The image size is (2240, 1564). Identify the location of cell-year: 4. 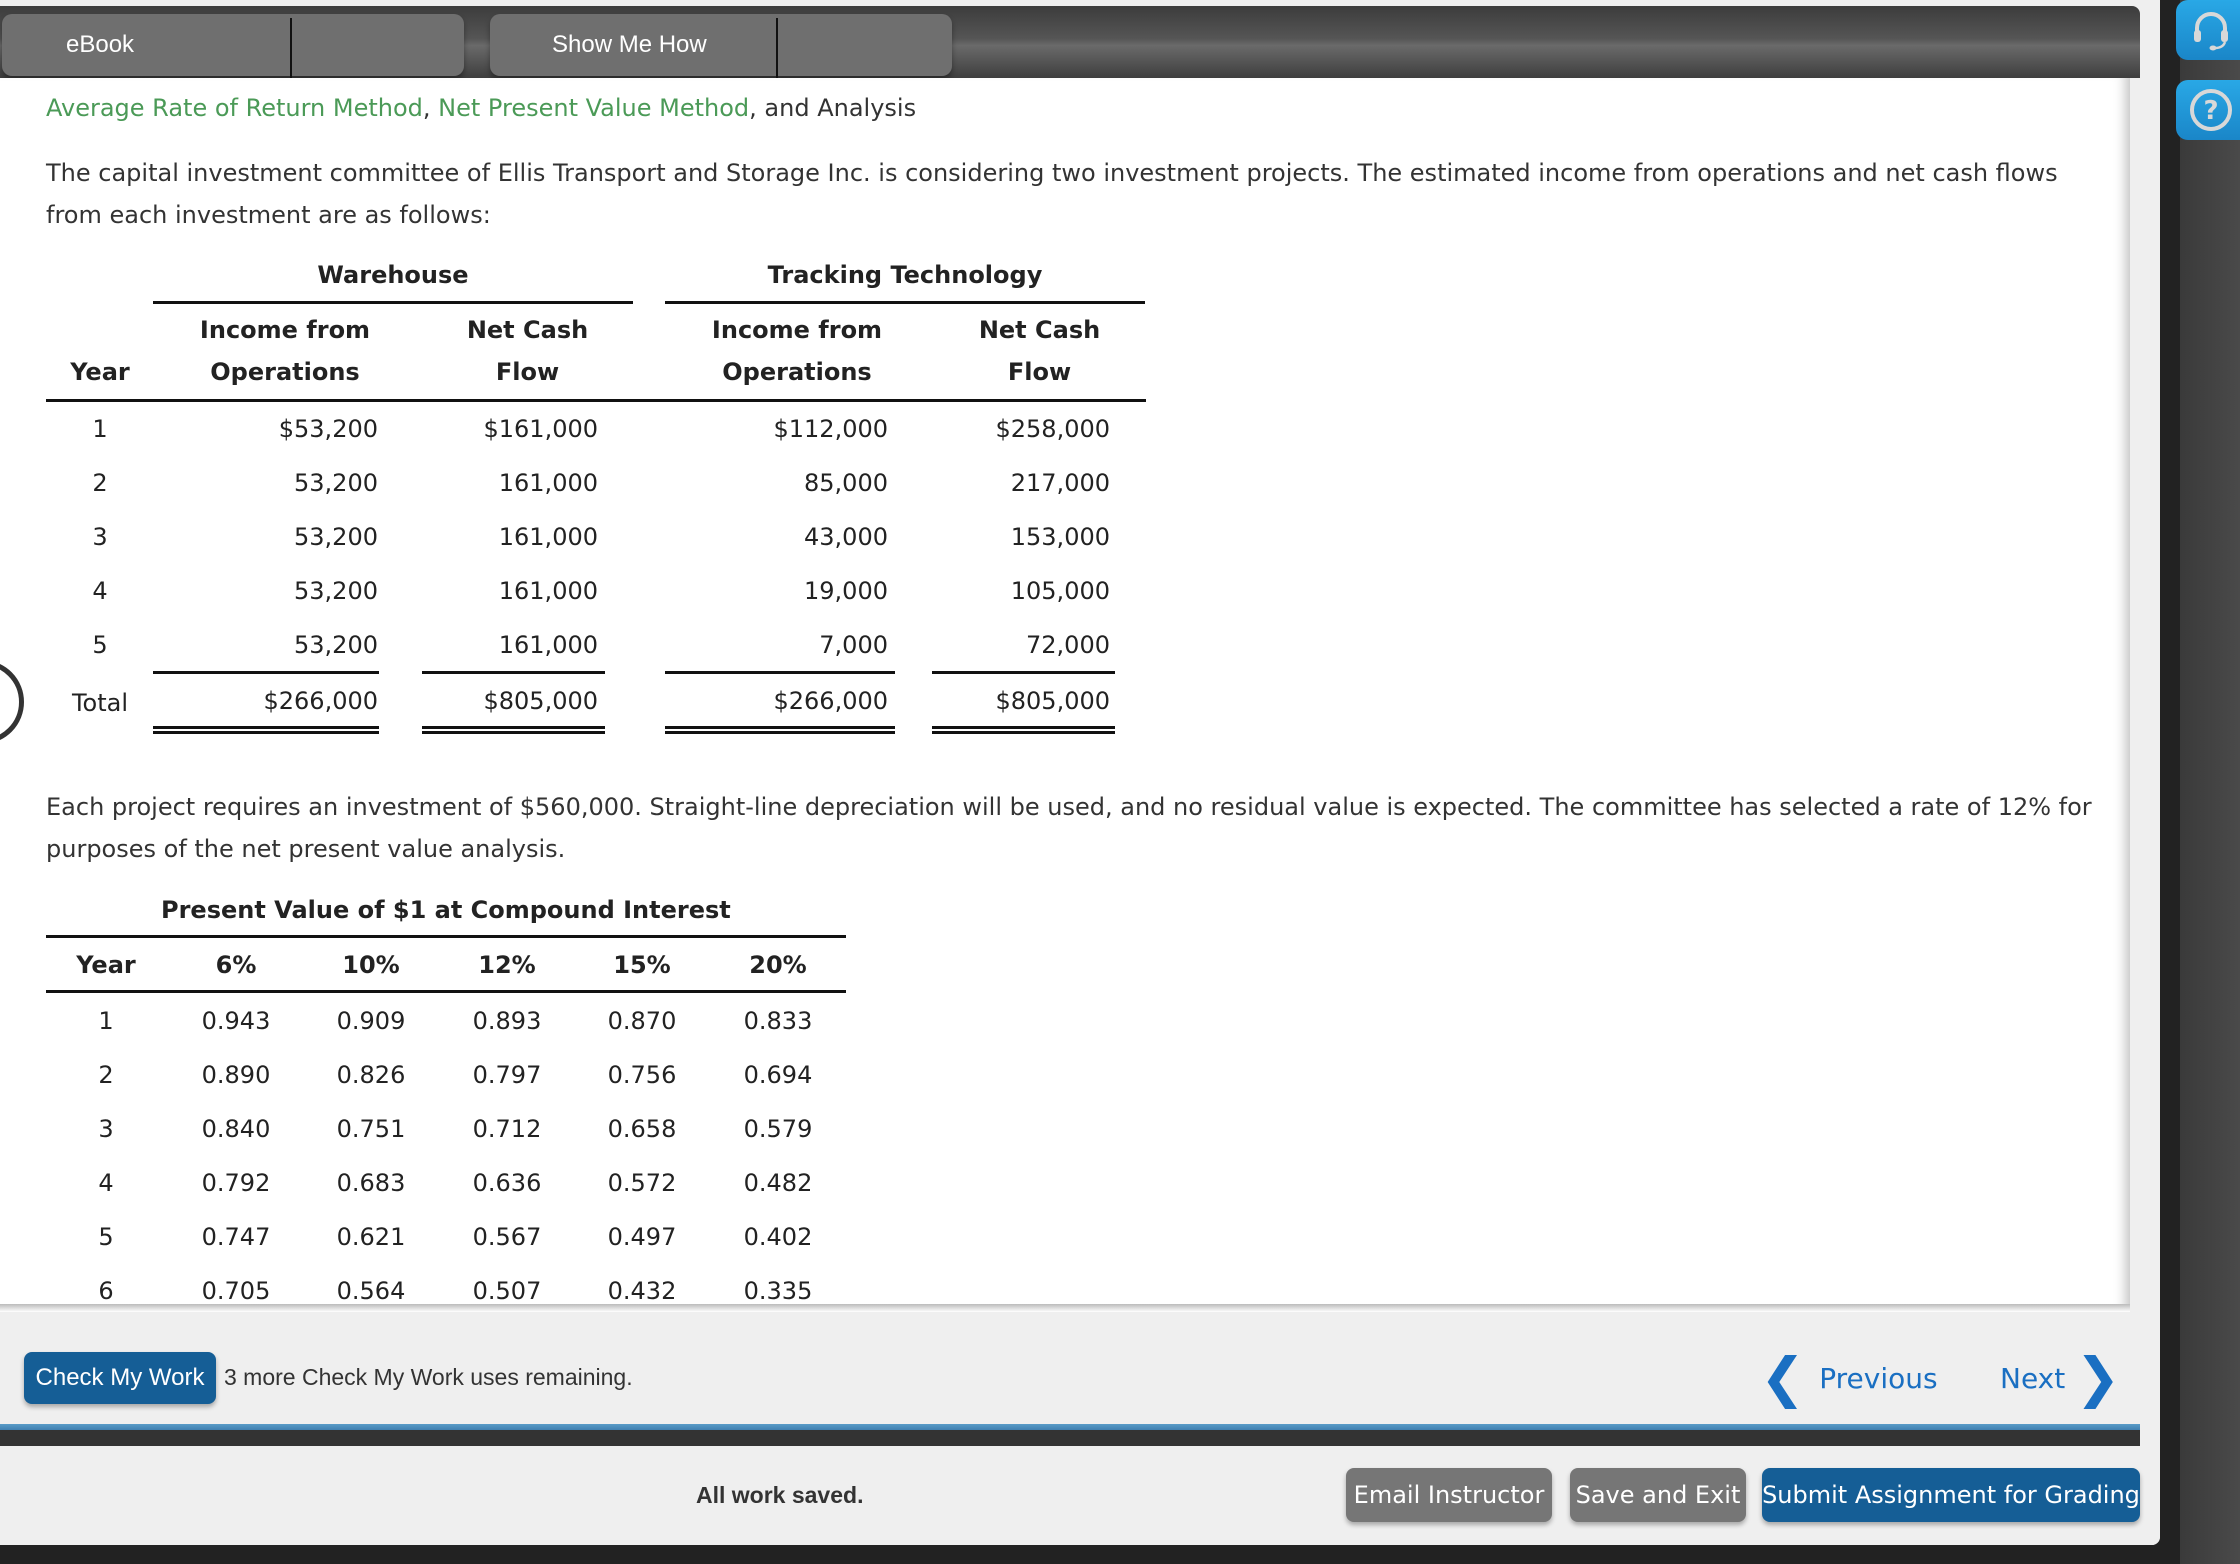
(100, 591).